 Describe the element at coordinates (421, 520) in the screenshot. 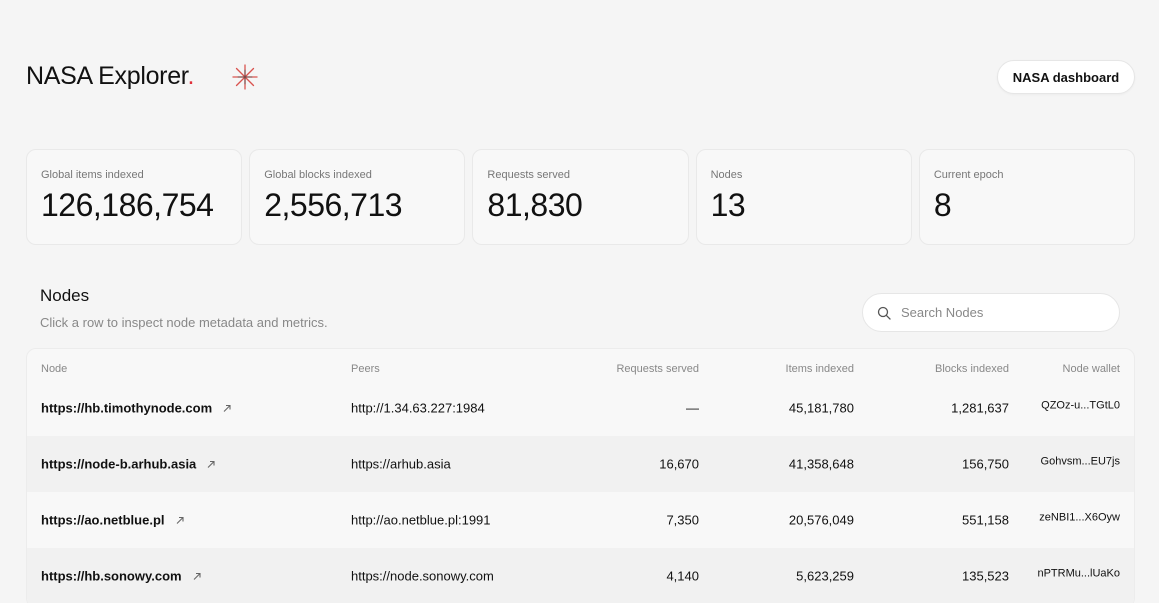

I see `peers-value: http://ao.netblue.pl:1991` at that location.